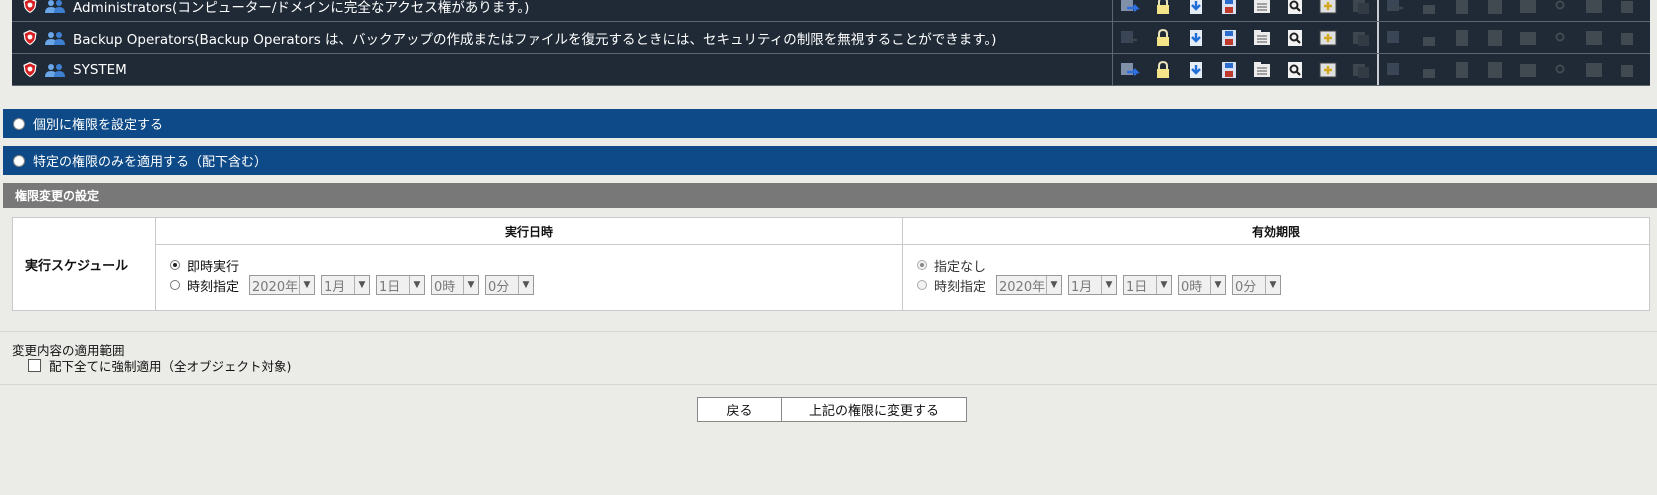 The width and height of the screenshot is (1657, 495). I want to click on force-apply-checkbox, so click(34, 365).